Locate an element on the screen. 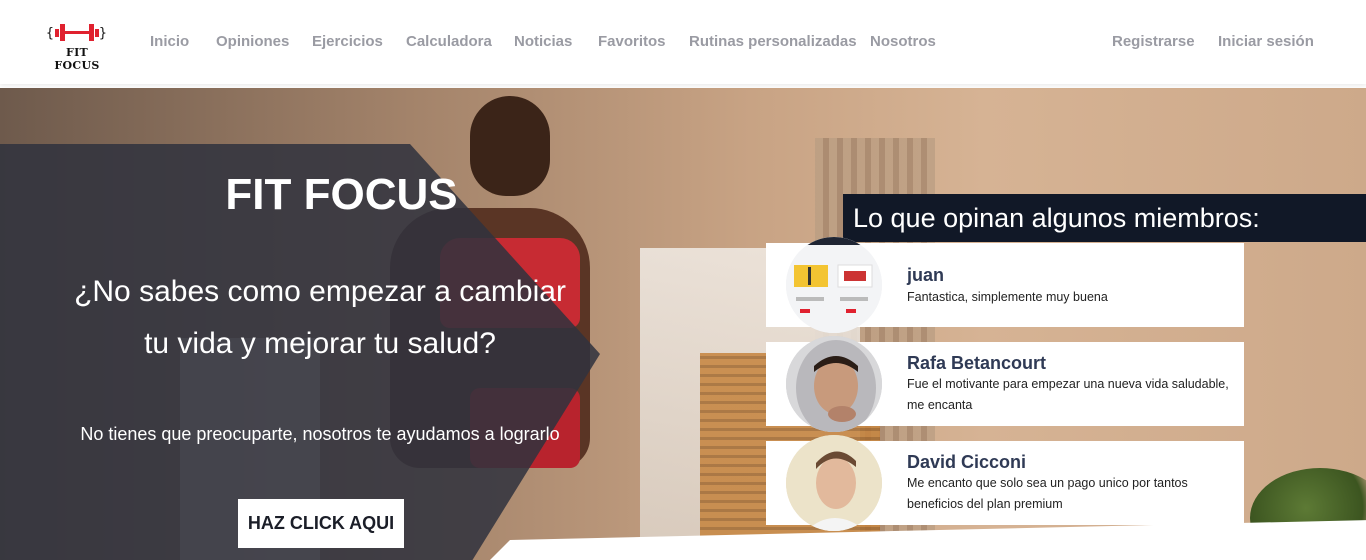  register-link: Registrarse is located at coordinates (1153, 41).